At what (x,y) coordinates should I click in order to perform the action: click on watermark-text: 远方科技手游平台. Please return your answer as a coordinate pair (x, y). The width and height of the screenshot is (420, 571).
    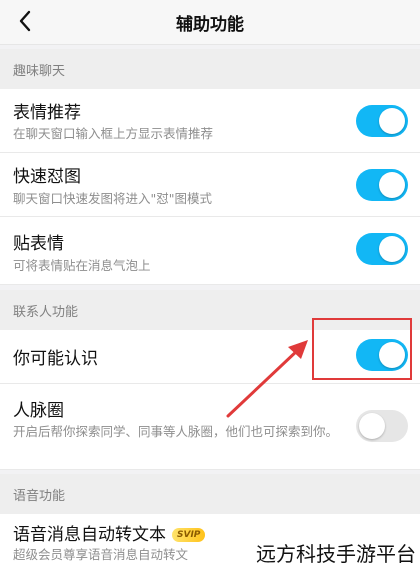
    Looking at the image, I should click on (336, 554).